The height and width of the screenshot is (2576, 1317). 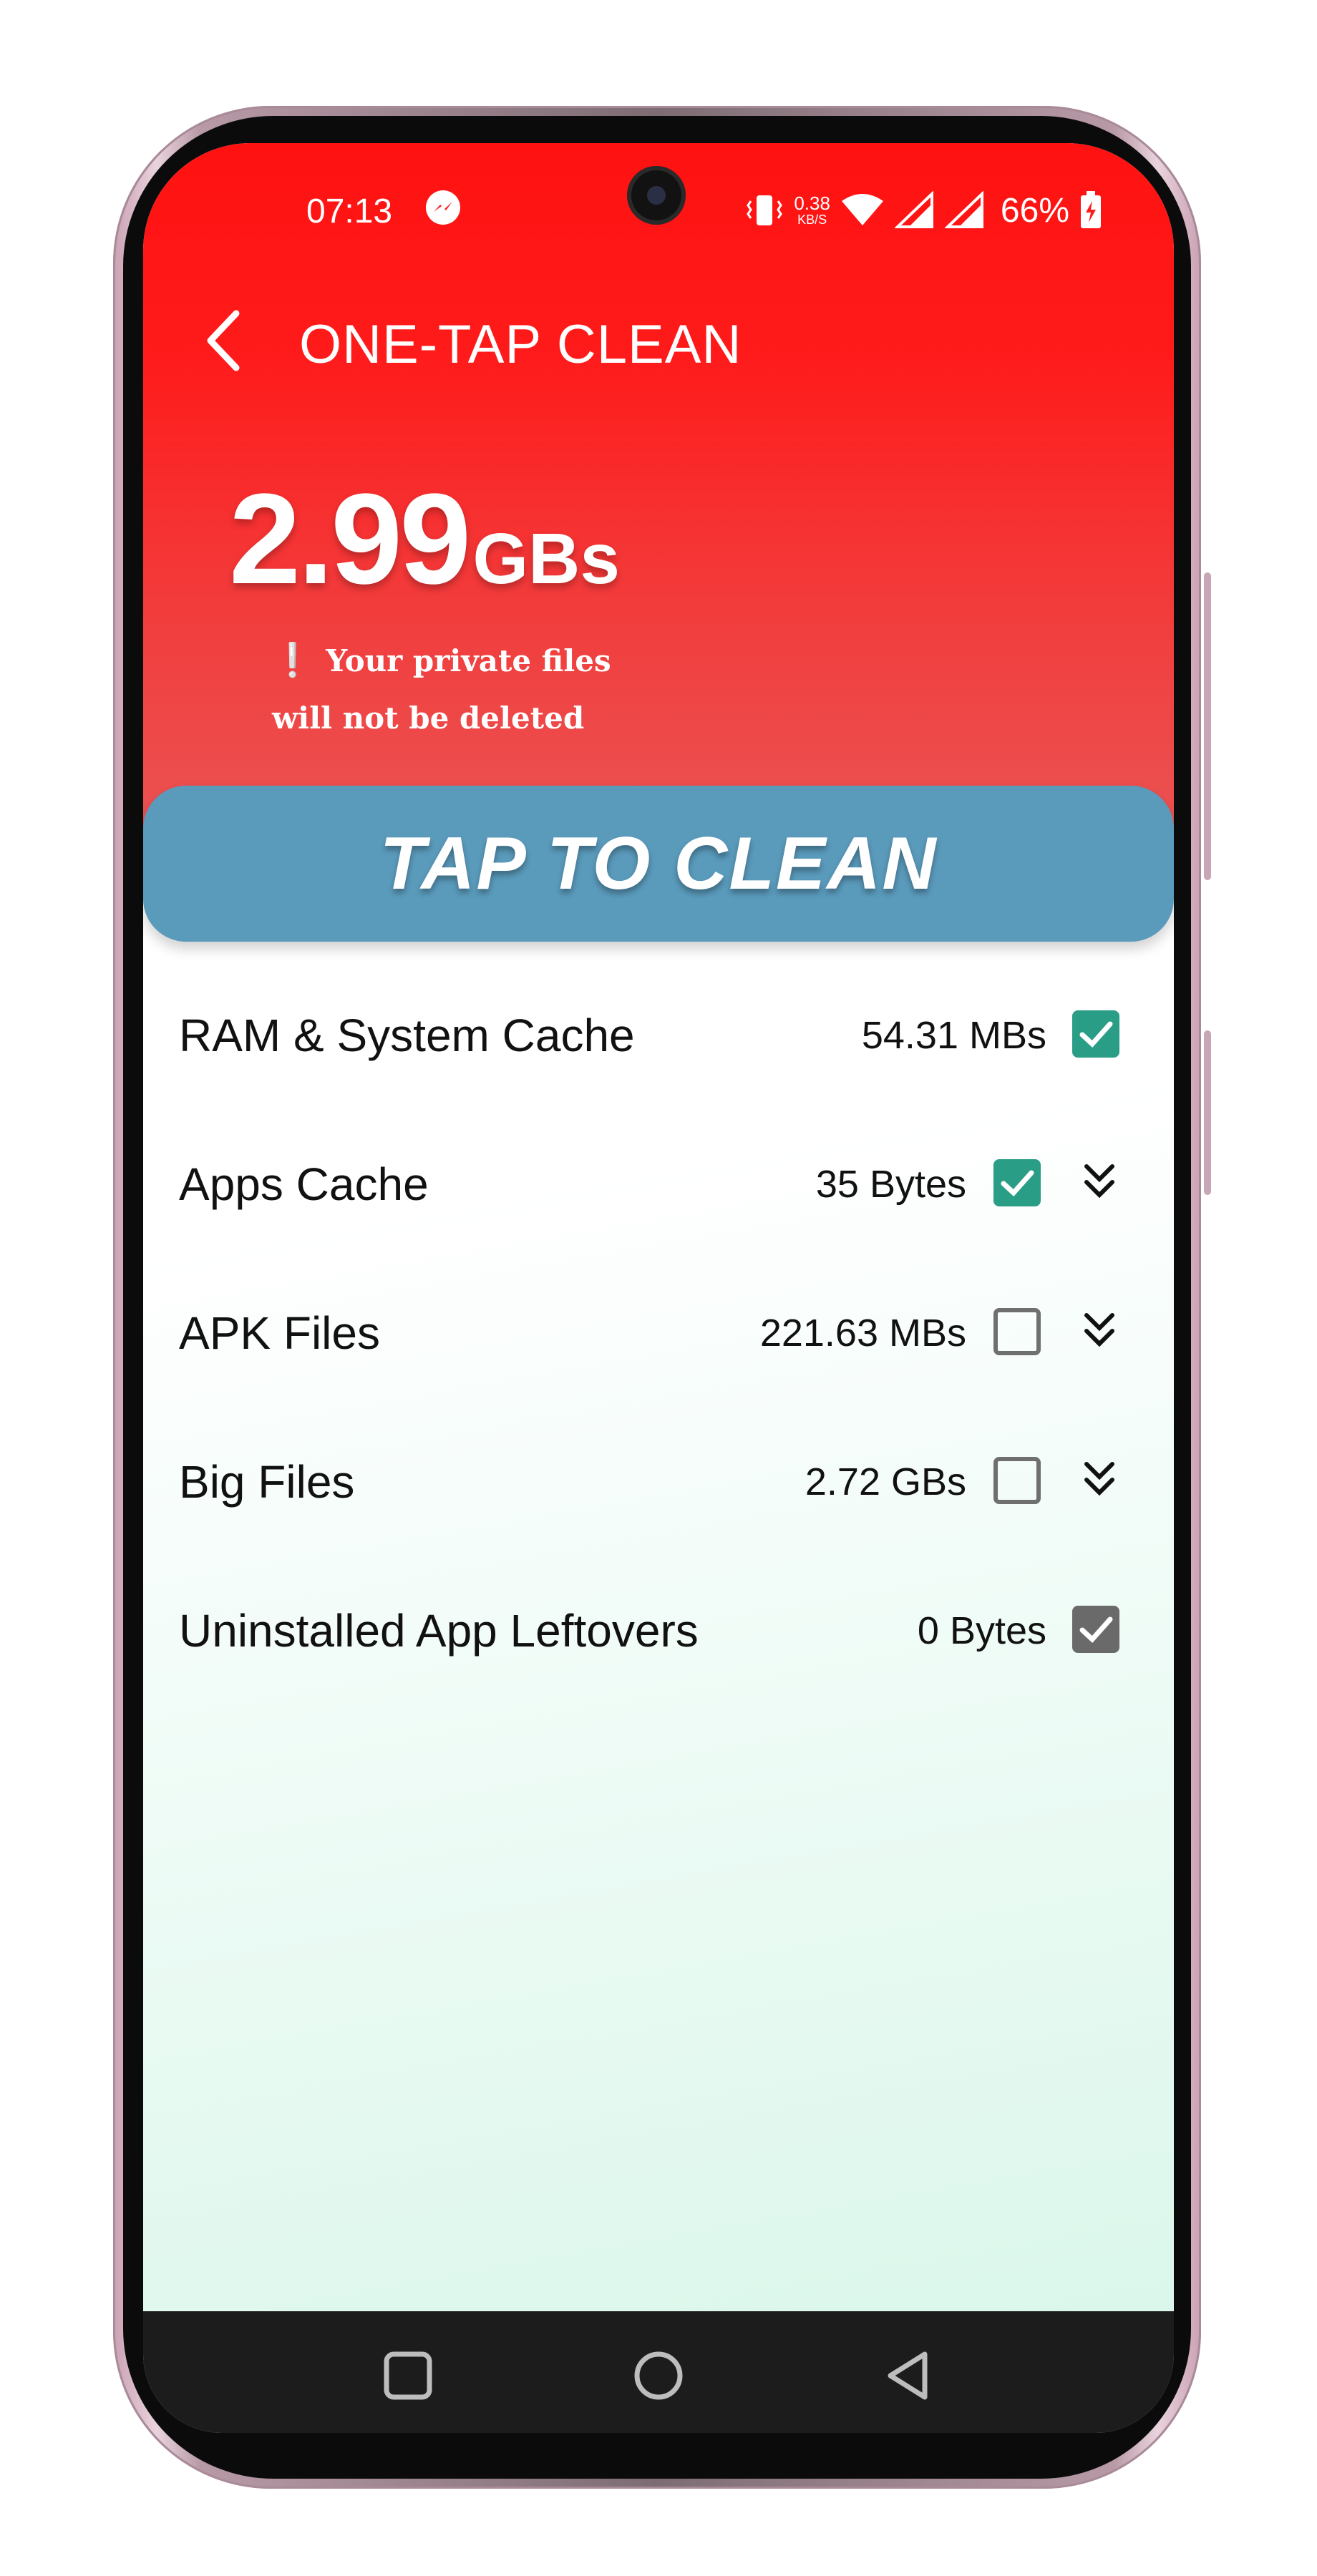 What do you see at coordinates (279, 1333) in the screenshot?
I see `item-label: APK Files` at bounding box center [279, 1333].